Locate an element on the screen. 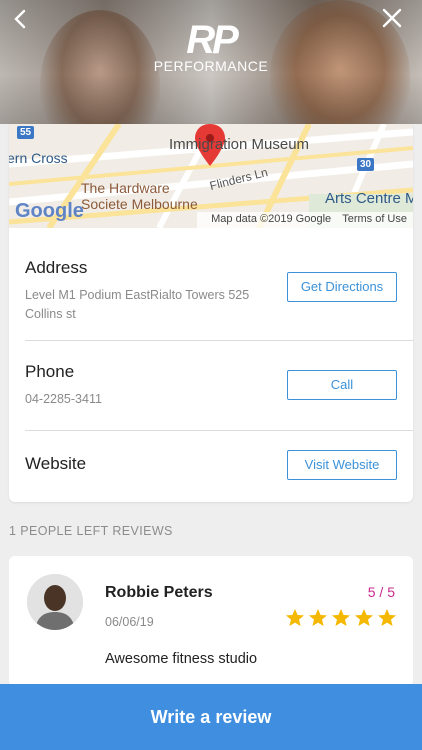  website-label: Website is located at coordinates (56, 463).